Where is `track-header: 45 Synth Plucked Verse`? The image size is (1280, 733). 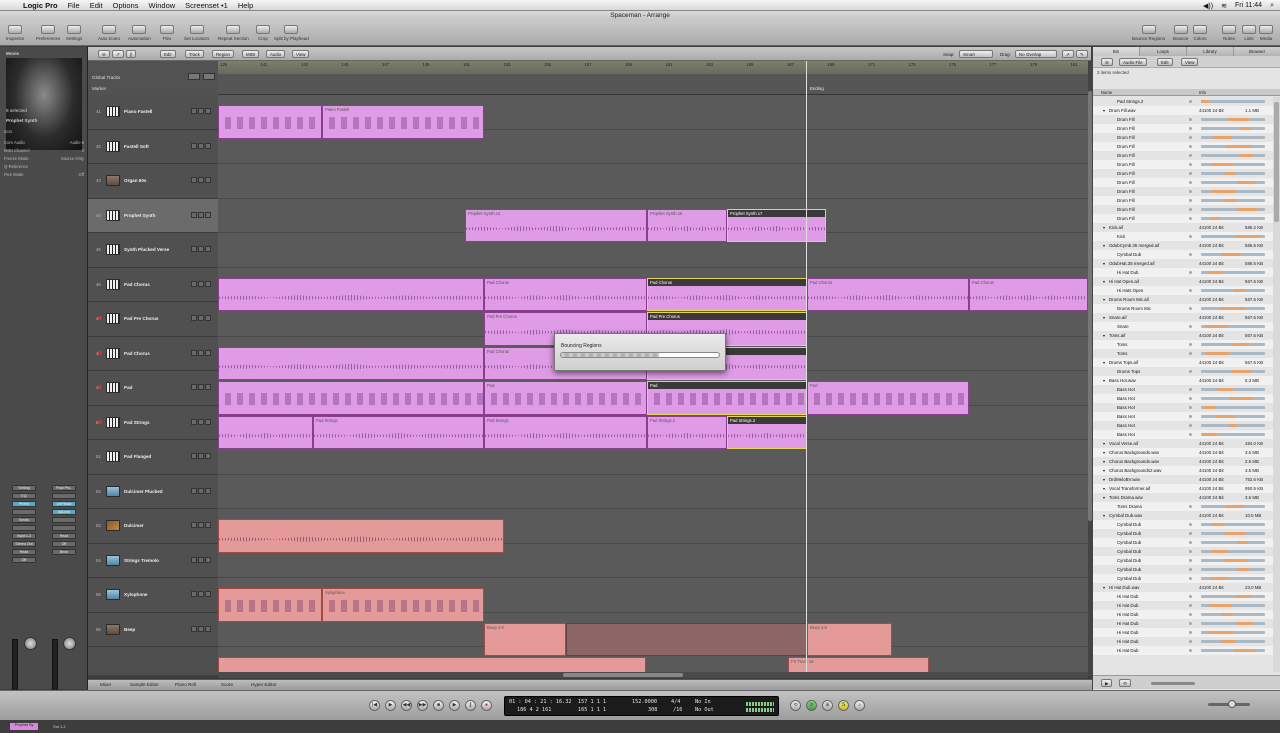 track-header: 45 Synth Plucked Verse is located at coordinates (153, 250).